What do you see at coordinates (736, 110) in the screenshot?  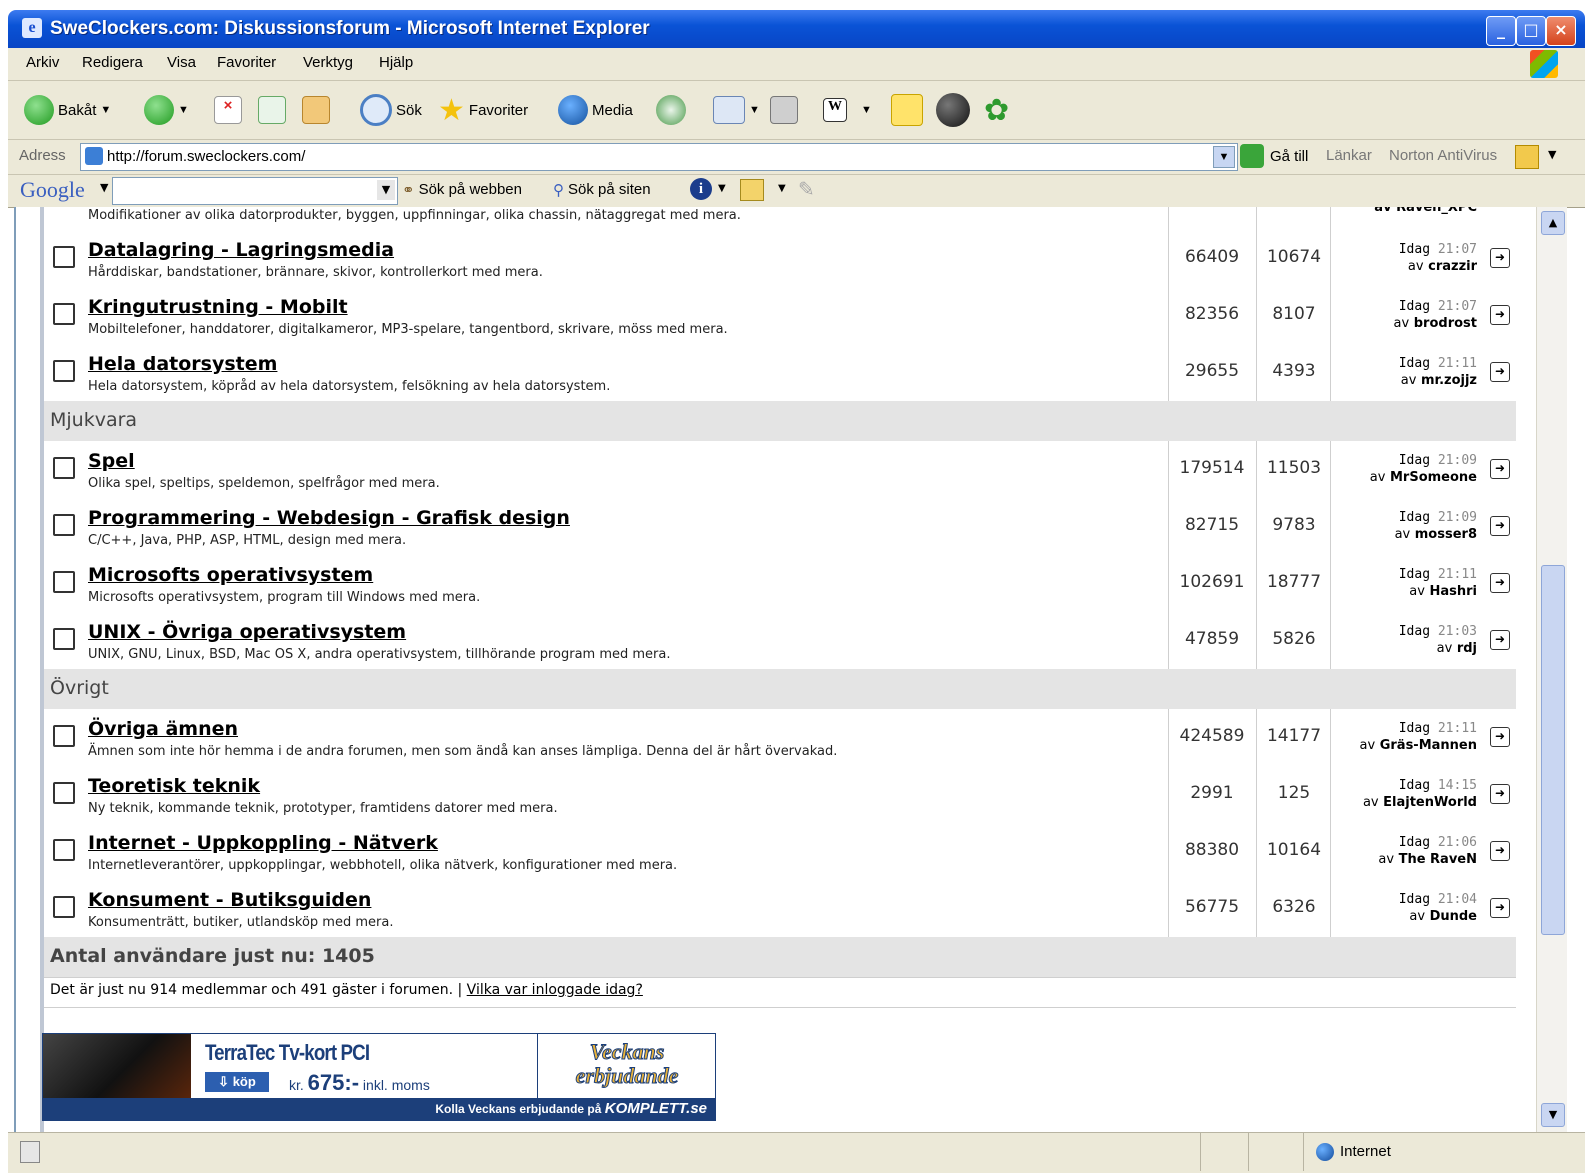 I see `mail-button: ▼` at bounding box center [736, 110].